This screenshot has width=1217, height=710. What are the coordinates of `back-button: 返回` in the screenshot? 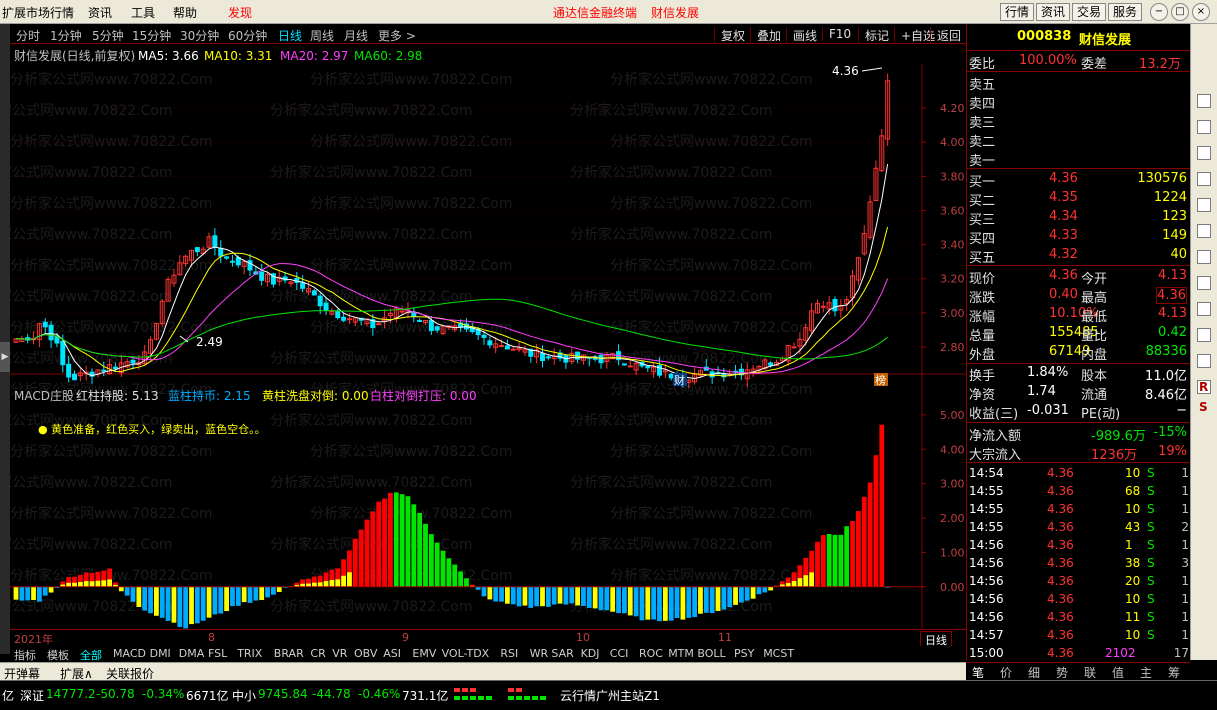 It's located at (945, 35).